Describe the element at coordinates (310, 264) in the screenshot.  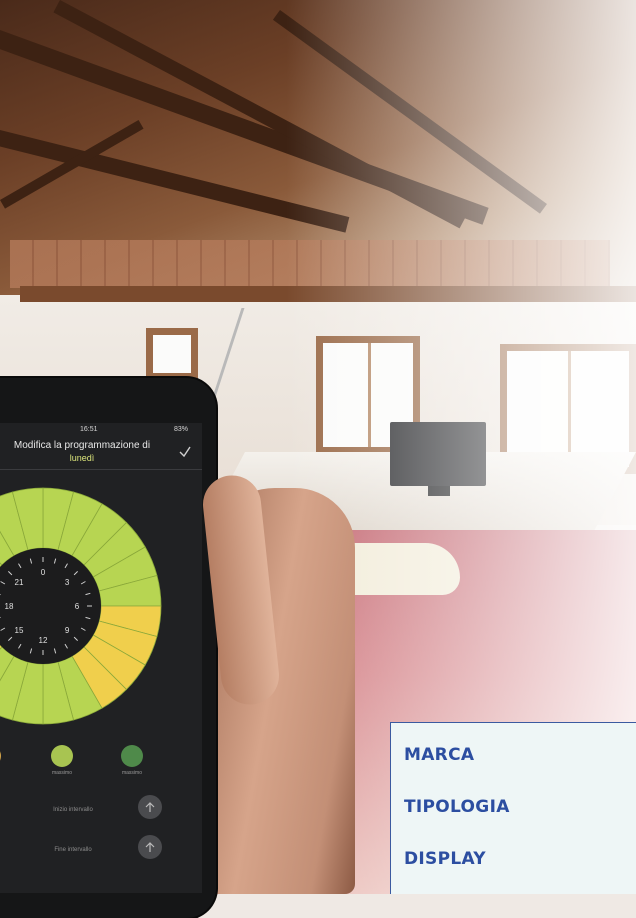
I see `brick-wall` at that location.